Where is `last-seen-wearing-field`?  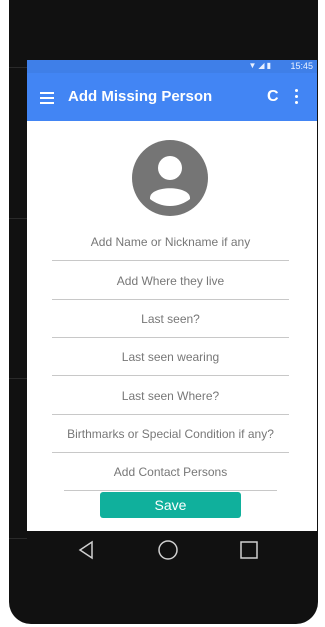
last-seen-wearing-field is located at coordinates (170, 357).